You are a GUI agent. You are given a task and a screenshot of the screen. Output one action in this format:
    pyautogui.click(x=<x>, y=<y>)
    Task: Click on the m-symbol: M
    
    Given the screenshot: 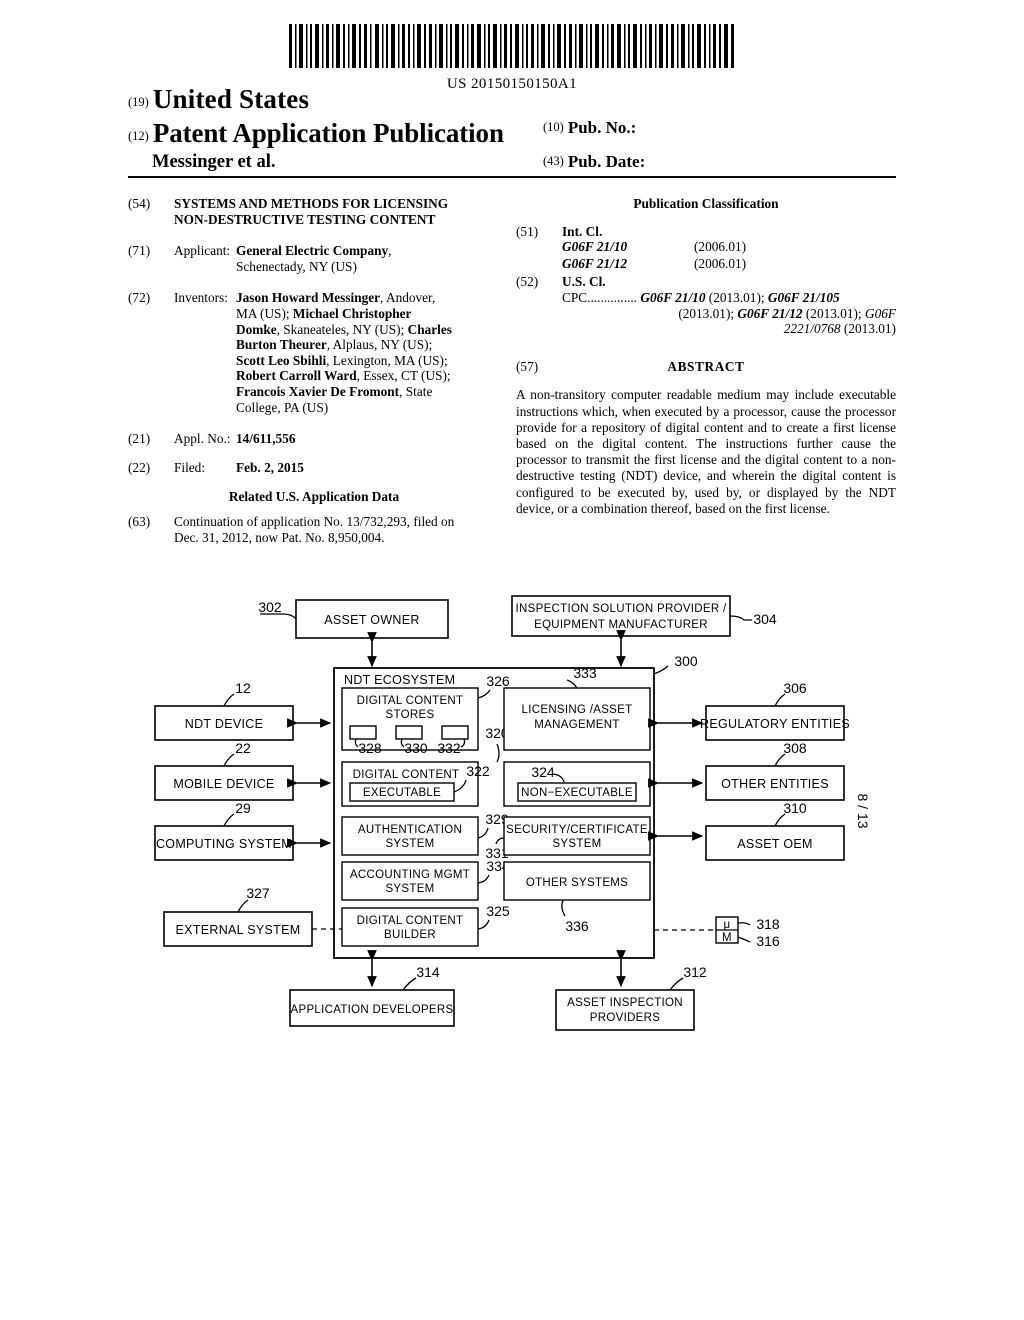 What is the action you would take?
    pyautogui.click(x=727, y=938)
    